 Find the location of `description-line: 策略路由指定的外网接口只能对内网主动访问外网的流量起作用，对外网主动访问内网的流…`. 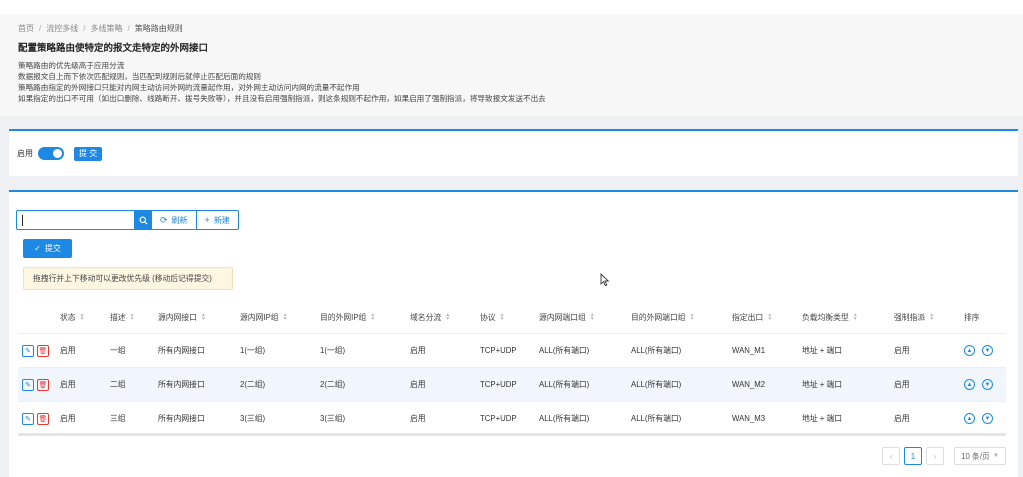

description-line: 策略路由指定的外网接口只能对内网主动访问外网的流量起作用，对外网主动访问内网的流… is located at coordinates (189, 87).